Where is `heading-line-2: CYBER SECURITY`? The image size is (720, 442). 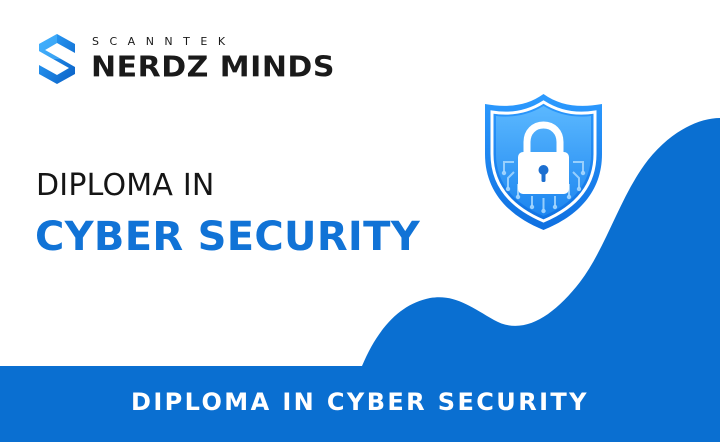 heading-line-2: CYBER SECURITY is located at coordinates (227, 237).